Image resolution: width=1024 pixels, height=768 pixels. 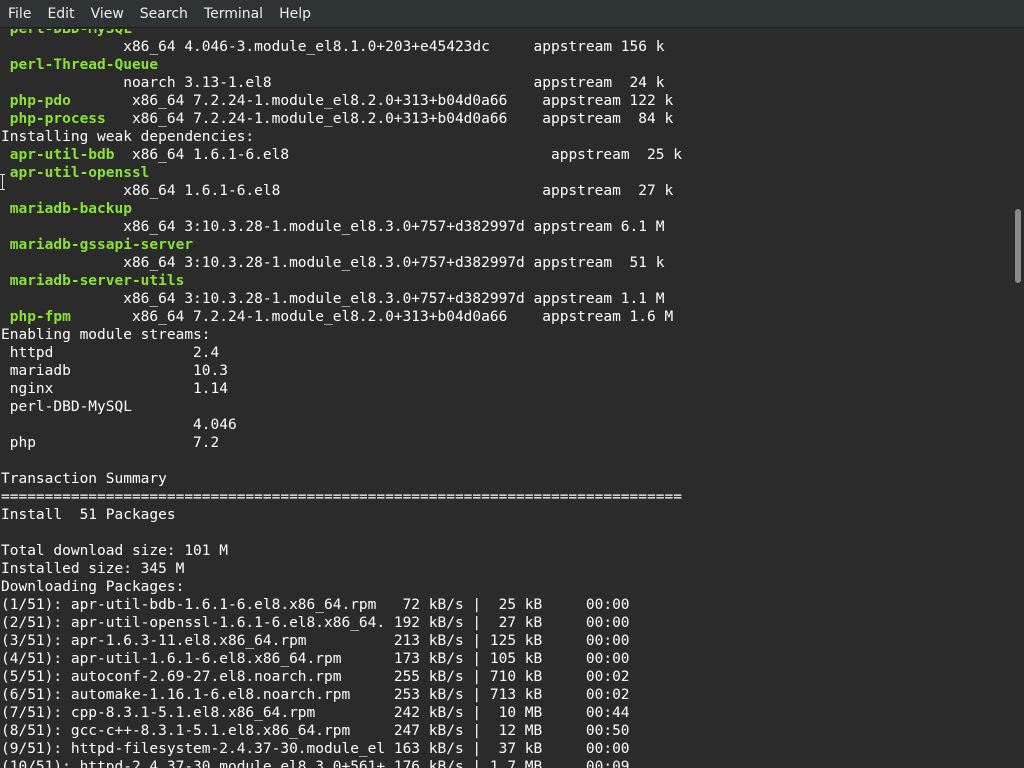 I want to click on package-name: php-process, so click(x=57, y=119).